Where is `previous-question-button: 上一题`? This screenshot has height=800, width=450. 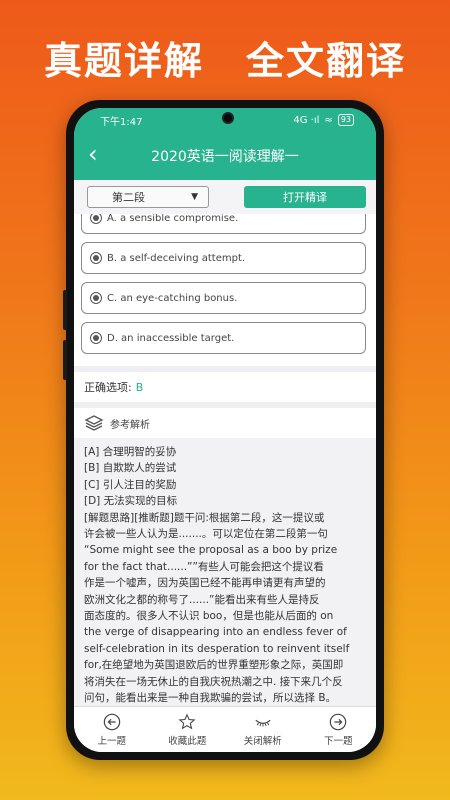
previous-question-button: 上一题 is located at coordinates (112, 730).